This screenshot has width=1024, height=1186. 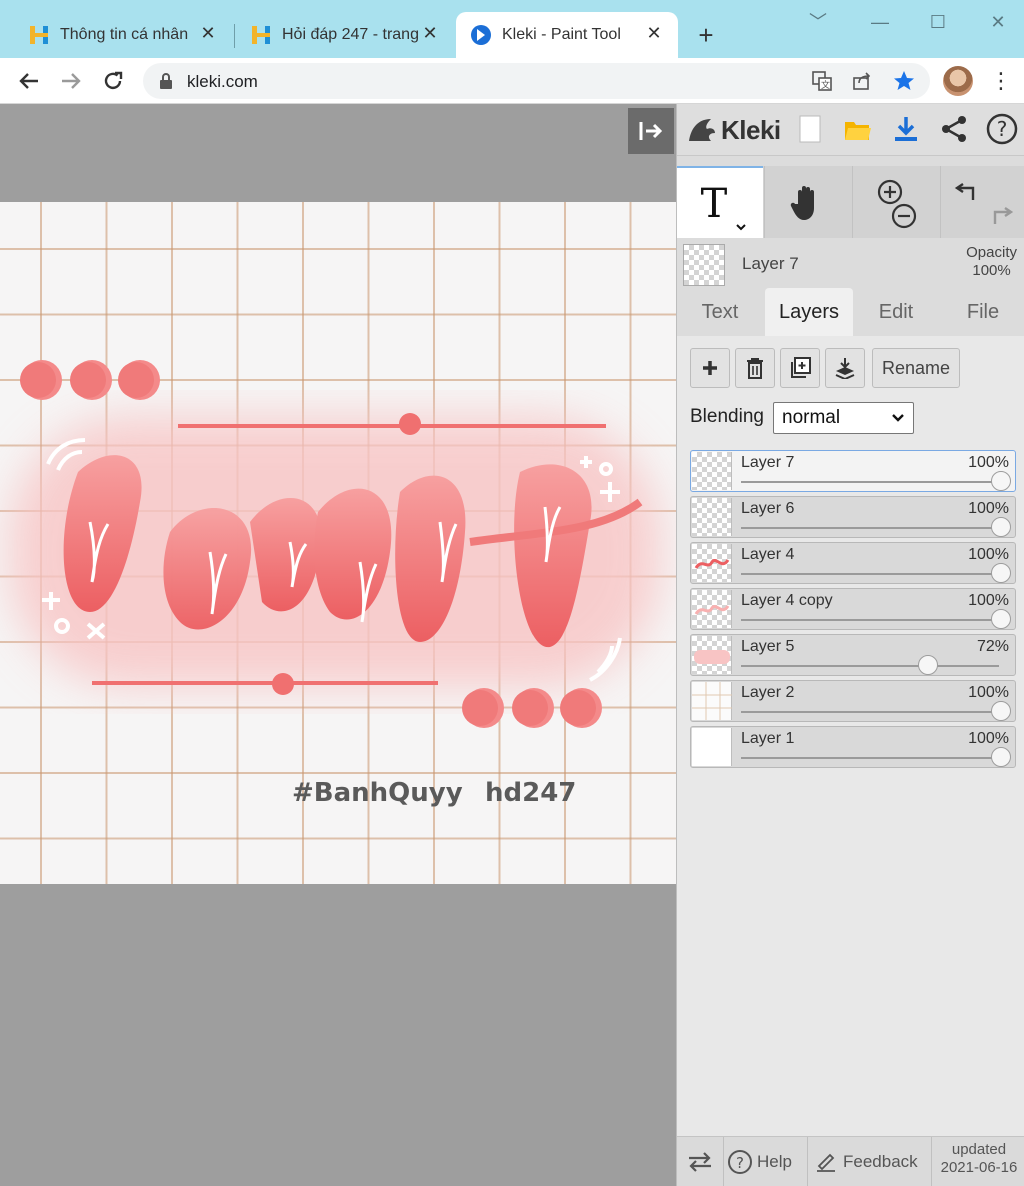 What do you see at coordinates (712, 655) in the screenshot?
I see `layer-thumbnail` at bounding box center [712, 655].